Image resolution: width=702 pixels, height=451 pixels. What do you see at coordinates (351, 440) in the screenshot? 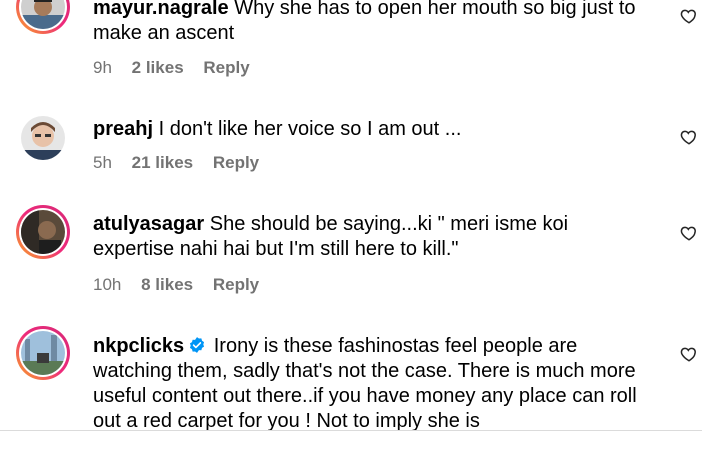
I see `comment-input-bar` at bounding box center [351, 440].